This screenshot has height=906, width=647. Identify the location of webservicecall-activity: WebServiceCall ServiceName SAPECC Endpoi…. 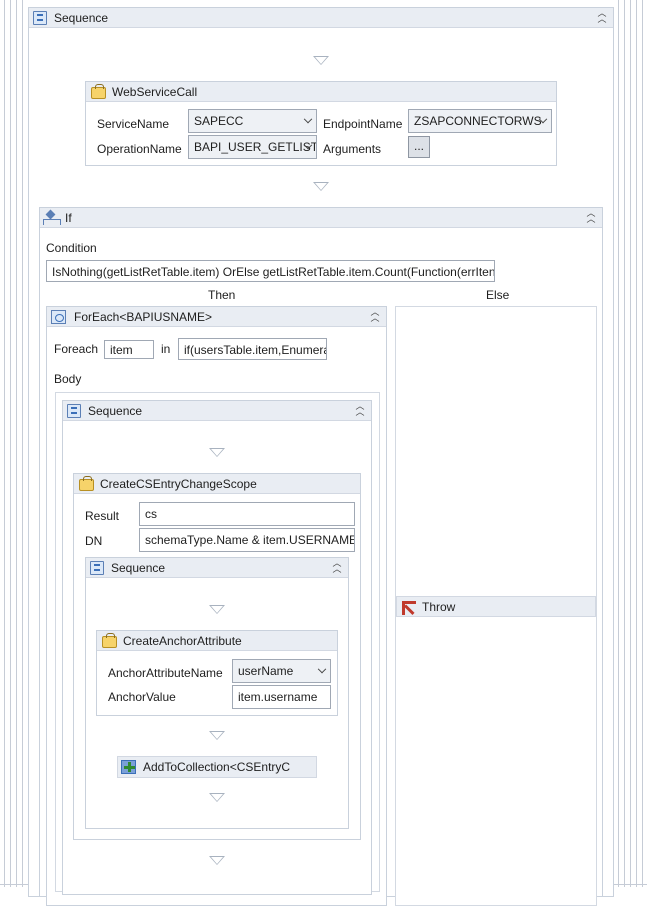
(321, 123).